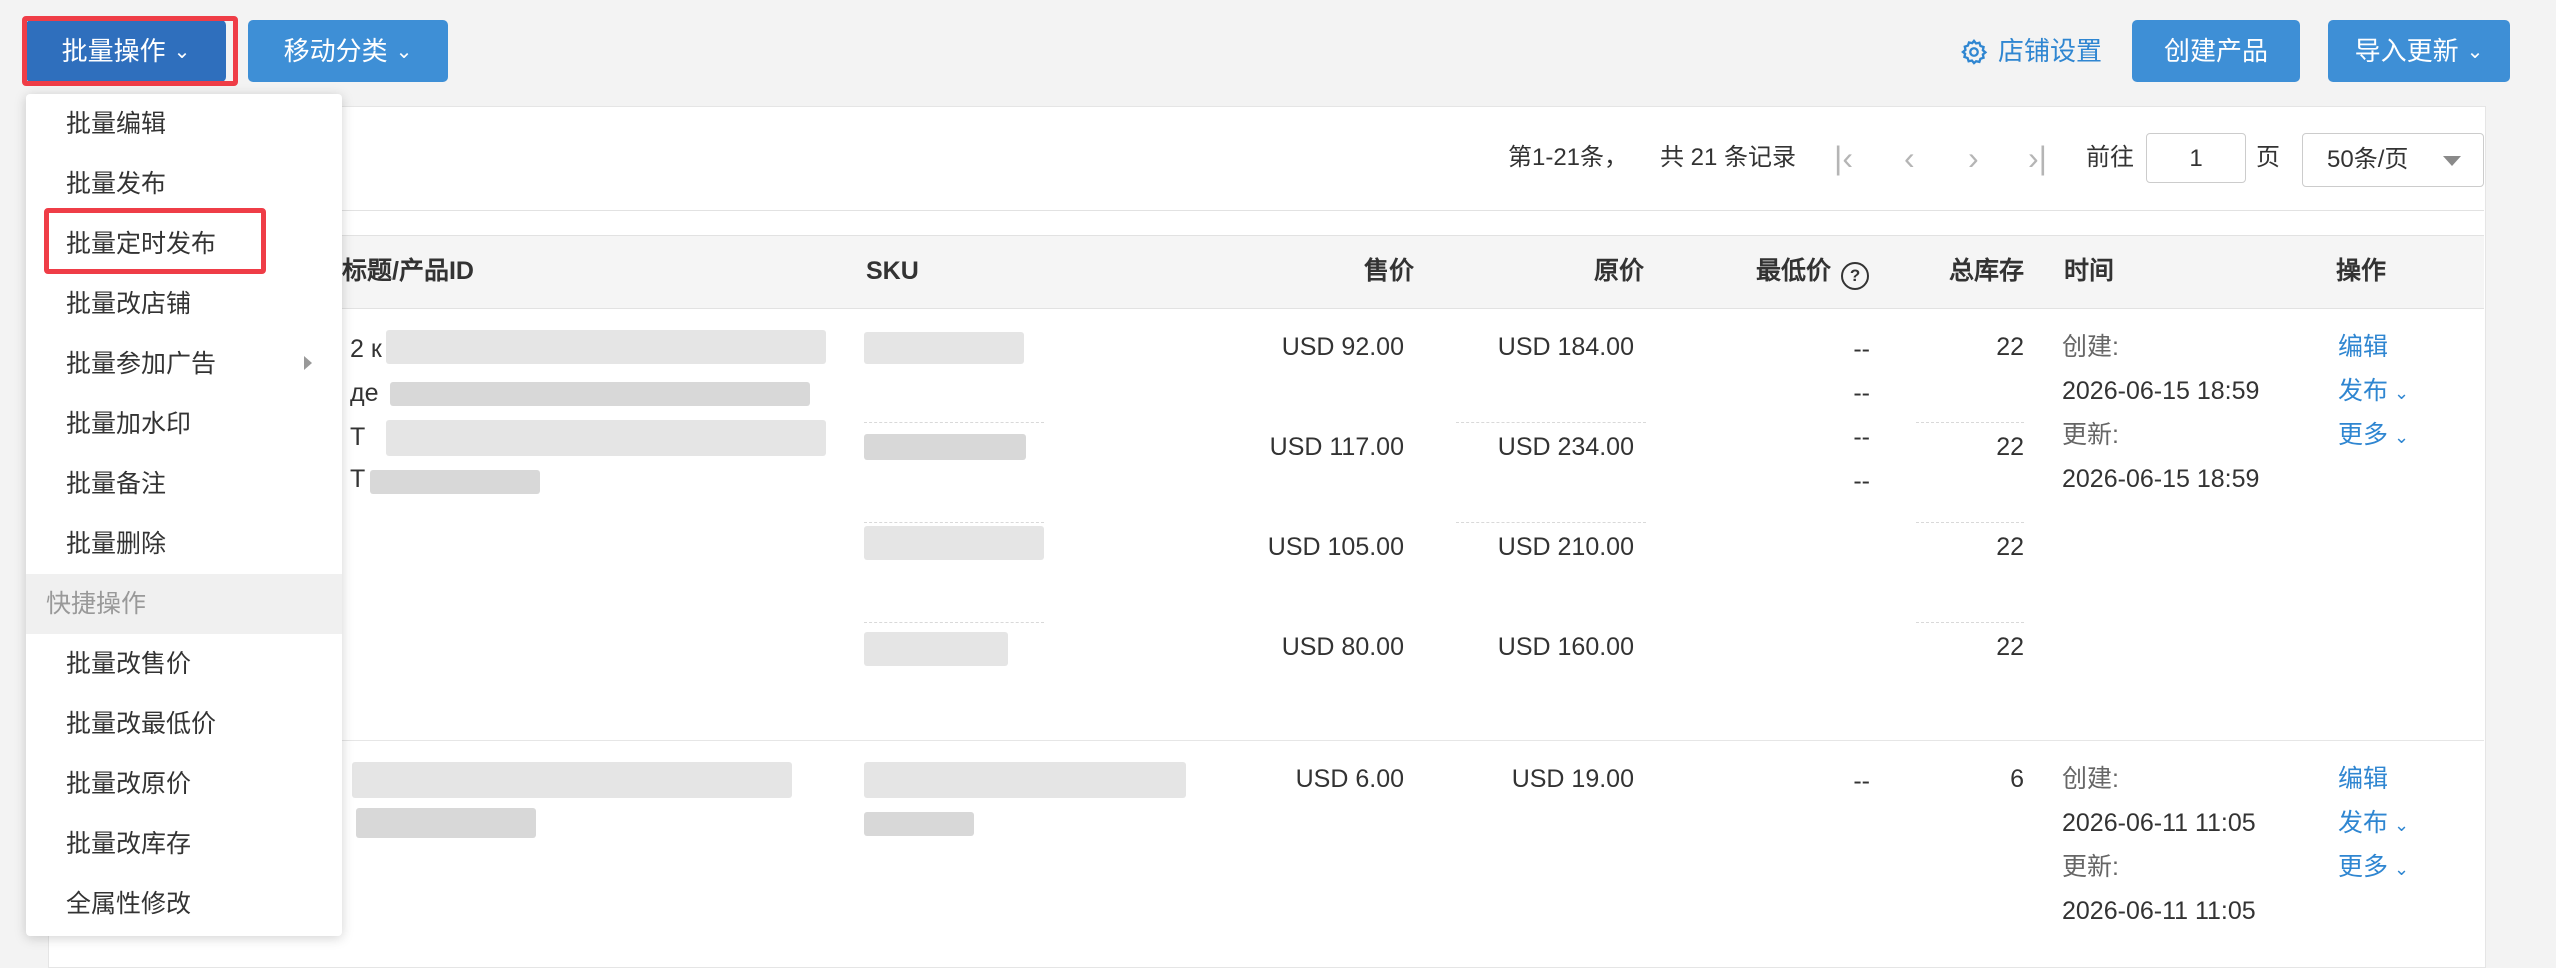 The width and height of the screenshot is (2556, 968). What do you see at coordinates (2368, 159) in the screenshot?
I see `page-size-value: 50条/页` at bounding box center [2368, 159].